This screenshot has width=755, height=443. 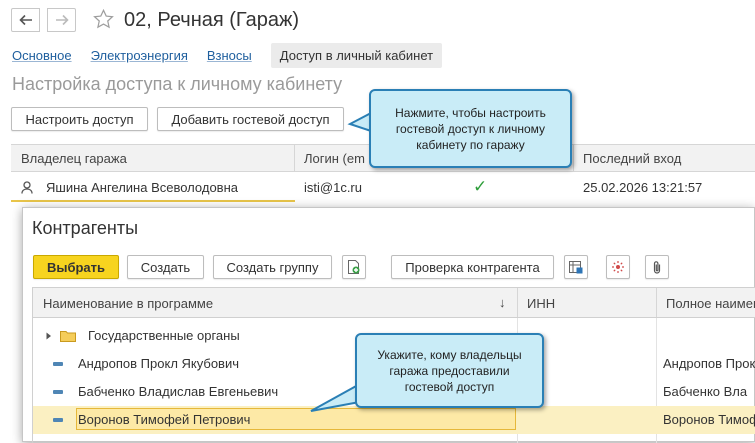 I want to click on table-view-button, so click(x=576, y=267).